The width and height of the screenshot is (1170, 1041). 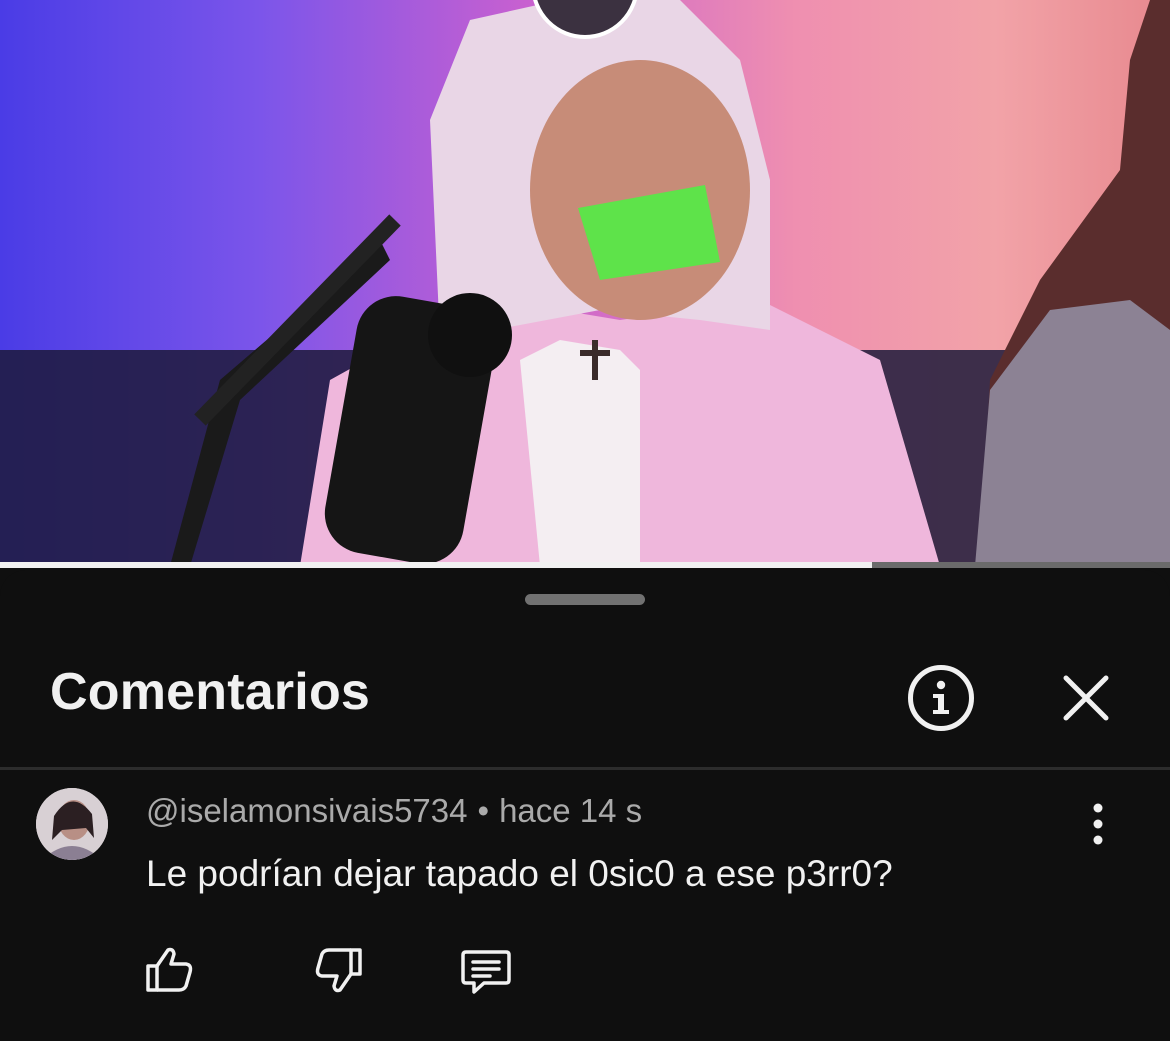 I want to click on comment-more-button, so click(x=1098, y=824).